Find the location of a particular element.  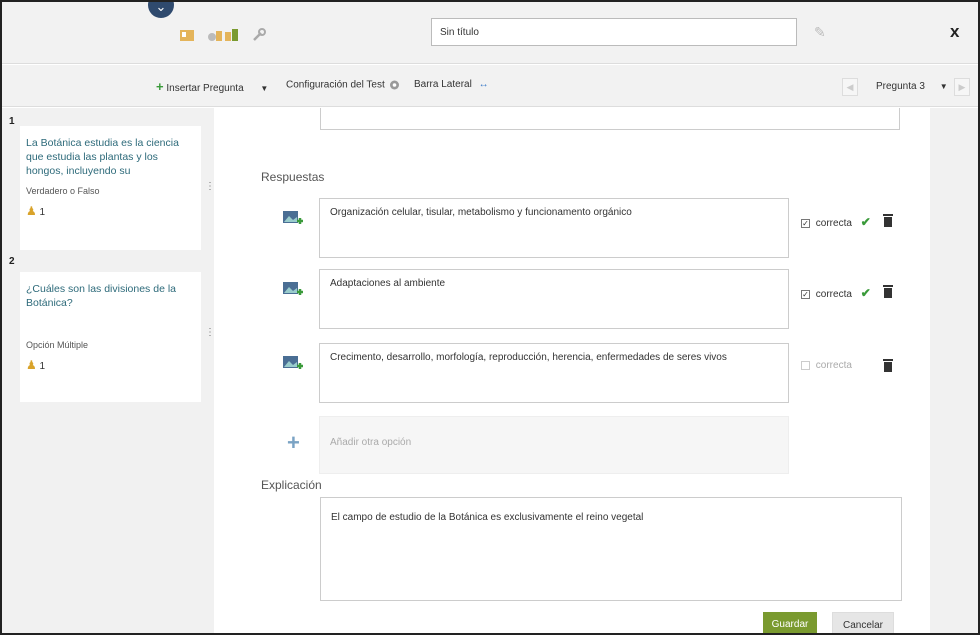

plus-icon: + is located at coordinates (160, 86).